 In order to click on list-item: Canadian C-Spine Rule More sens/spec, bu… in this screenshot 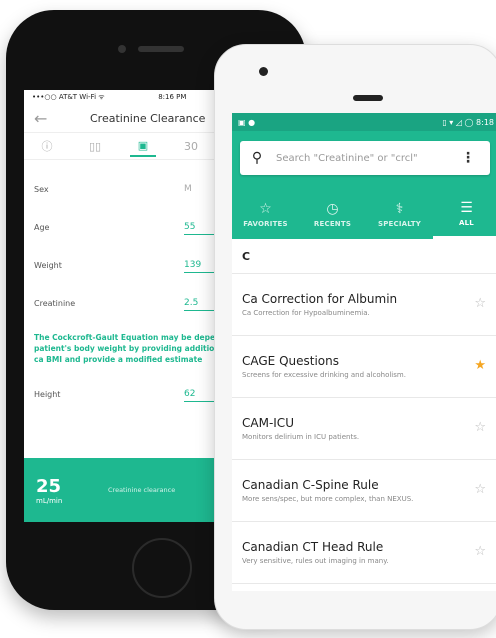, I will do `click(364, 491)`.